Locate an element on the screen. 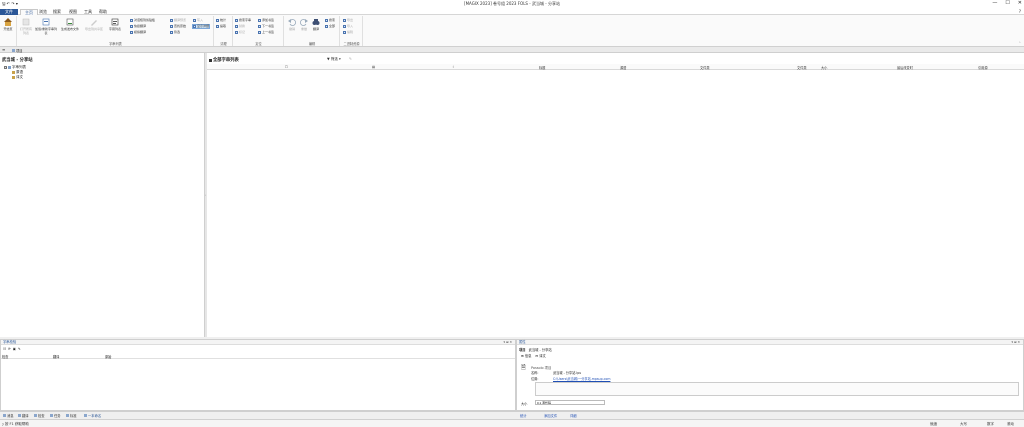 Image resolution: width=1024 pixels, height=427 pixels. pane-menu-icon: ≡ is located at coordinates (3, 49).